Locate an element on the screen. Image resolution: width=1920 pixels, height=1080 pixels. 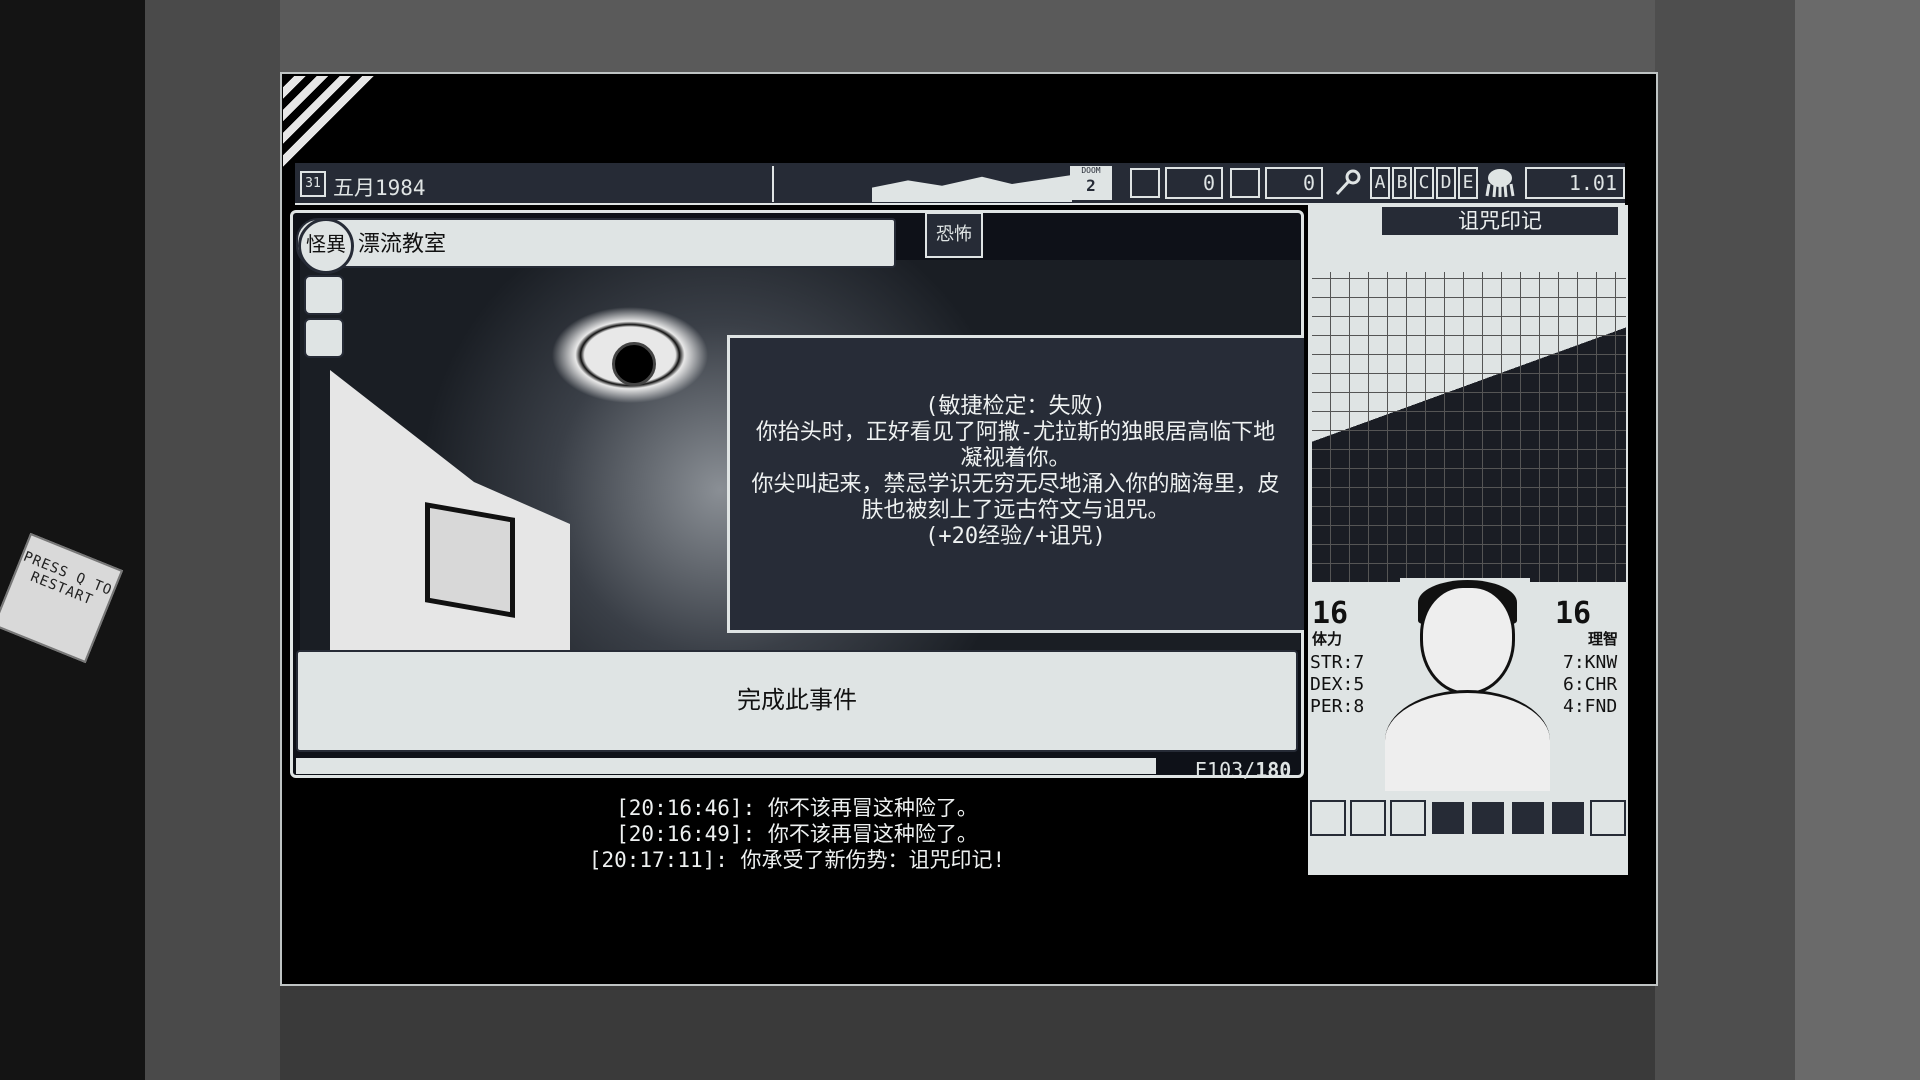
calendar-day: 31 is located at coordinates (313, 183).